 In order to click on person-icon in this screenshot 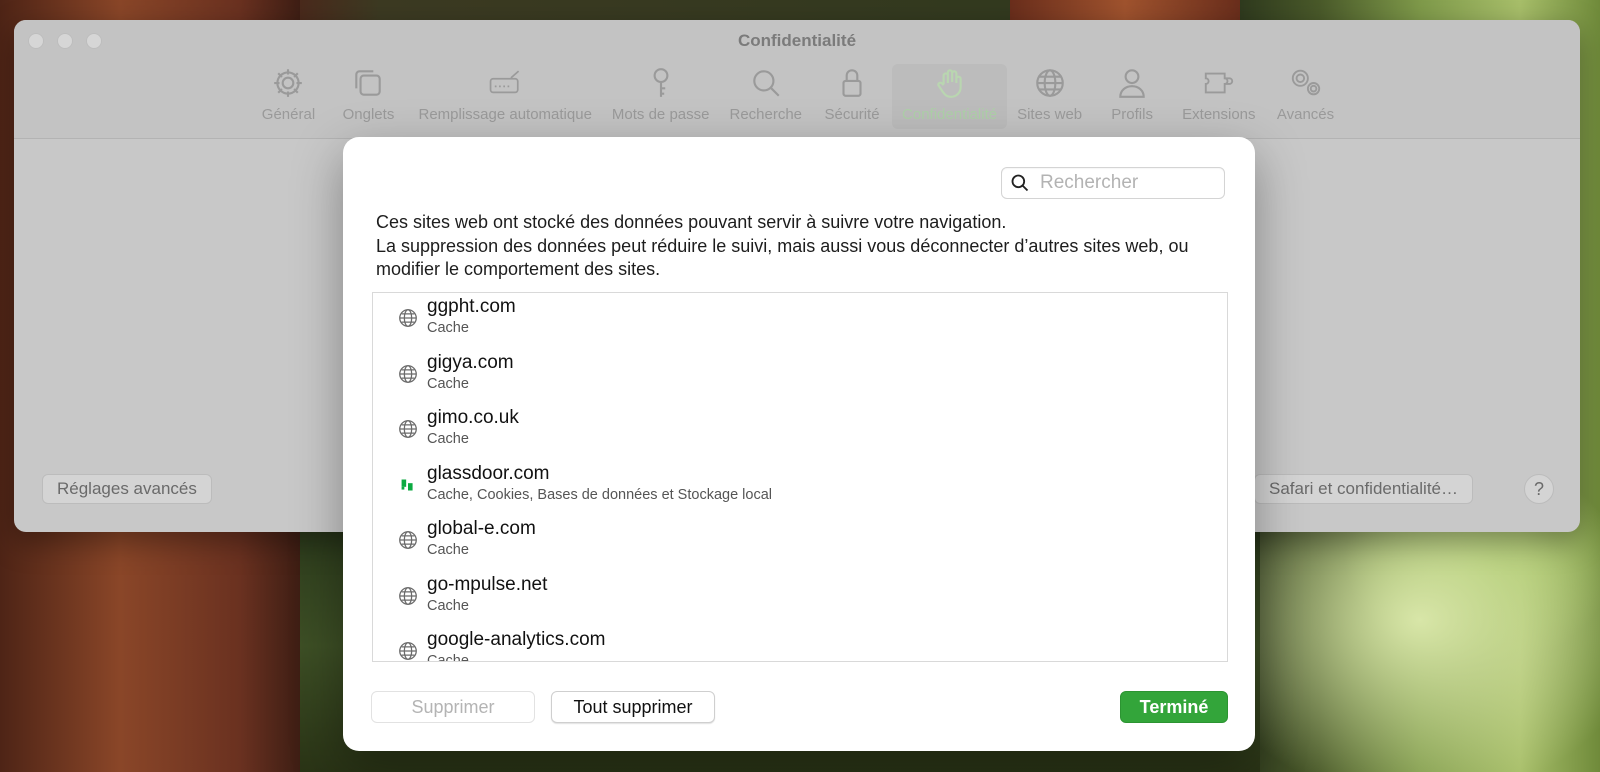, I will do `click(1132, 83)`.